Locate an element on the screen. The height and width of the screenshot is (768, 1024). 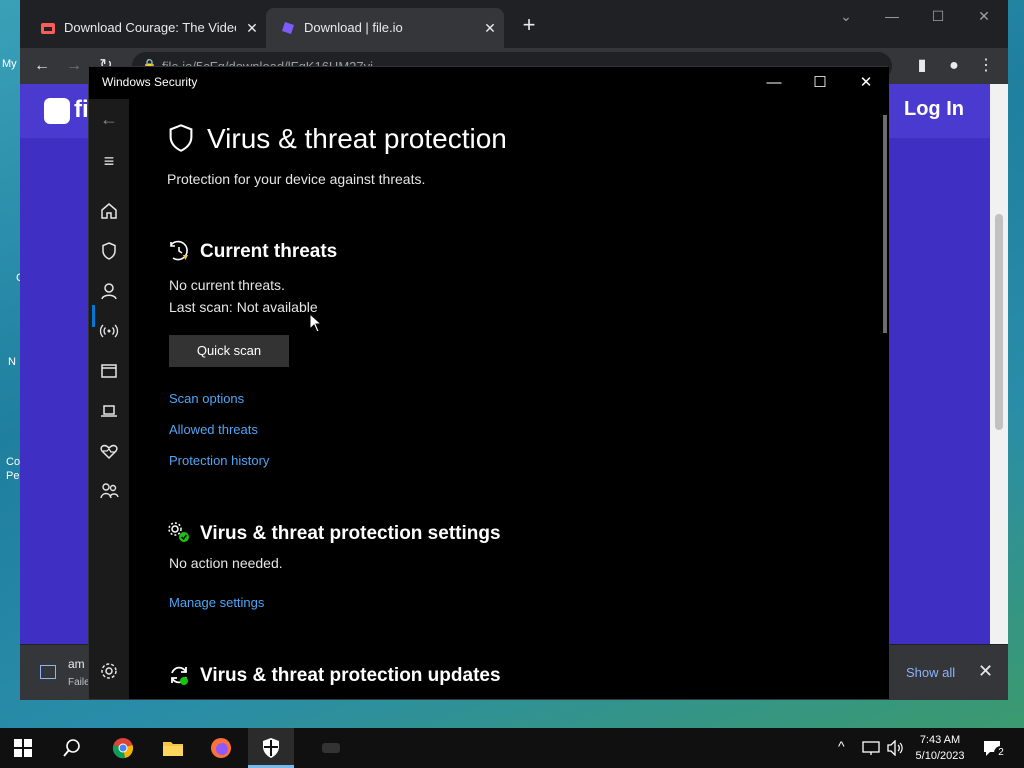
close-download-bar-icon: ✕ is located at coordinates (985, 671).